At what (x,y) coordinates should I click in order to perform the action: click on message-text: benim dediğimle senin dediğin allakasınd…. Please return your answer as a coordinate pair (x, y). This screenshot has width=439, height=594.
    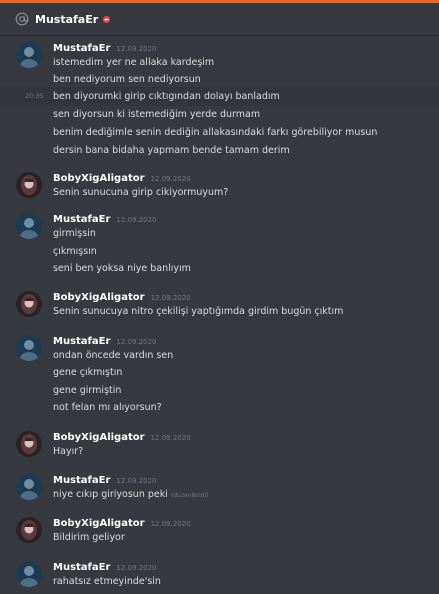
    Looking at the image, I should click on (215, 132).